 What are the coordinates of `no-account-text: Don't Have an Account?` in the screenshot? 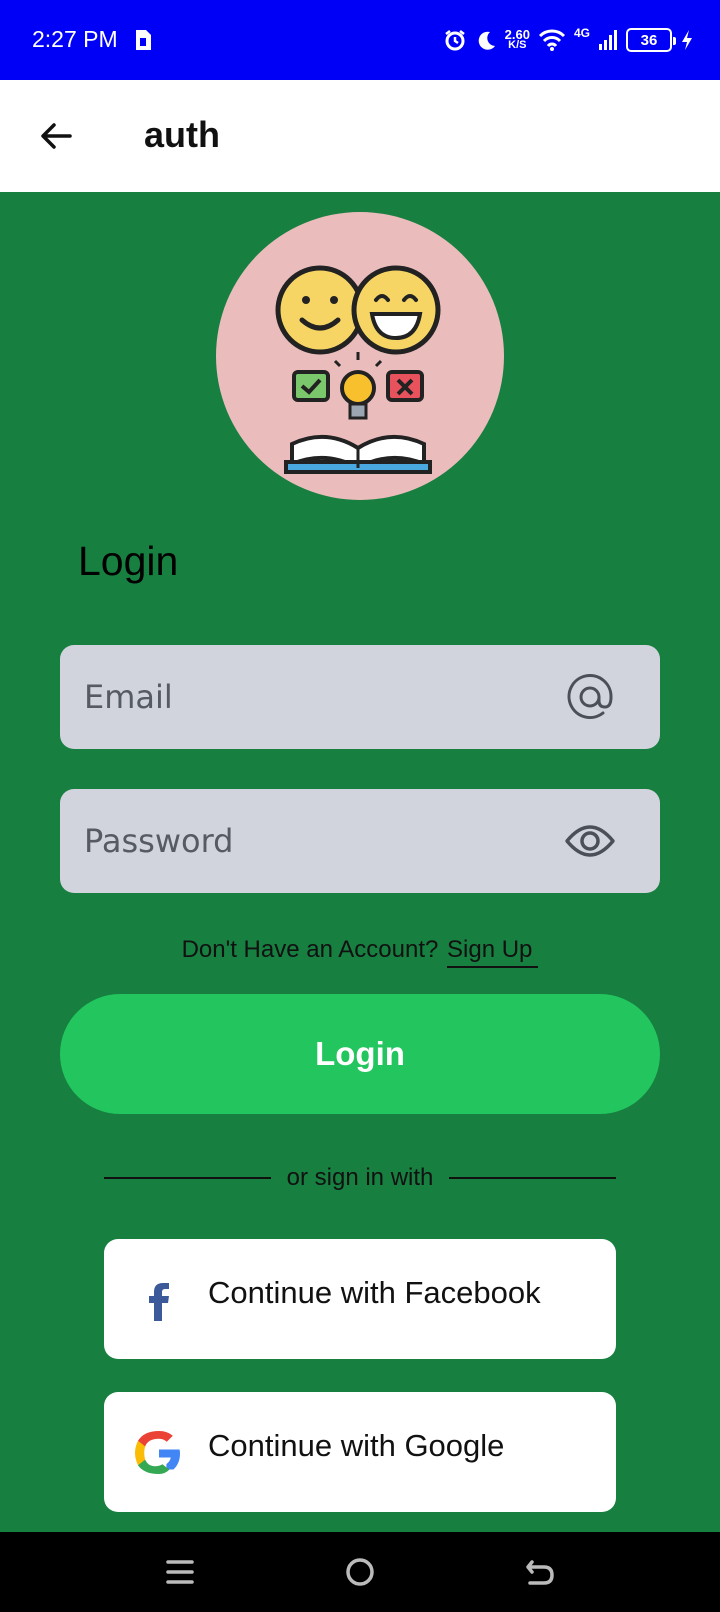 It's located at (310, 949).